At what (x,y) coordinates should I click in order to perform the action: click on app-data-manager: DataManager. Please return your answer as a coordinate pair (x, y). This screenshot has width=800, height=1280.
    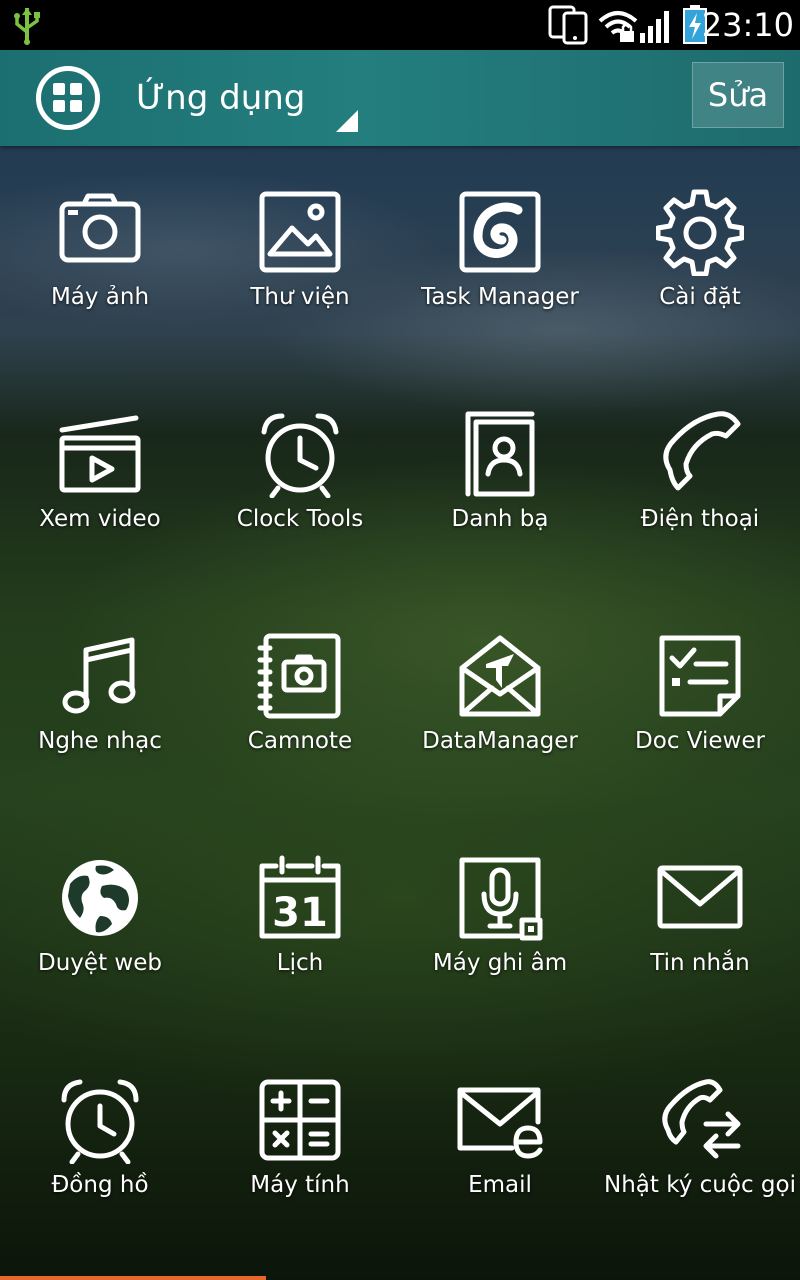
    Looking at the image, I should click on (500, 701).